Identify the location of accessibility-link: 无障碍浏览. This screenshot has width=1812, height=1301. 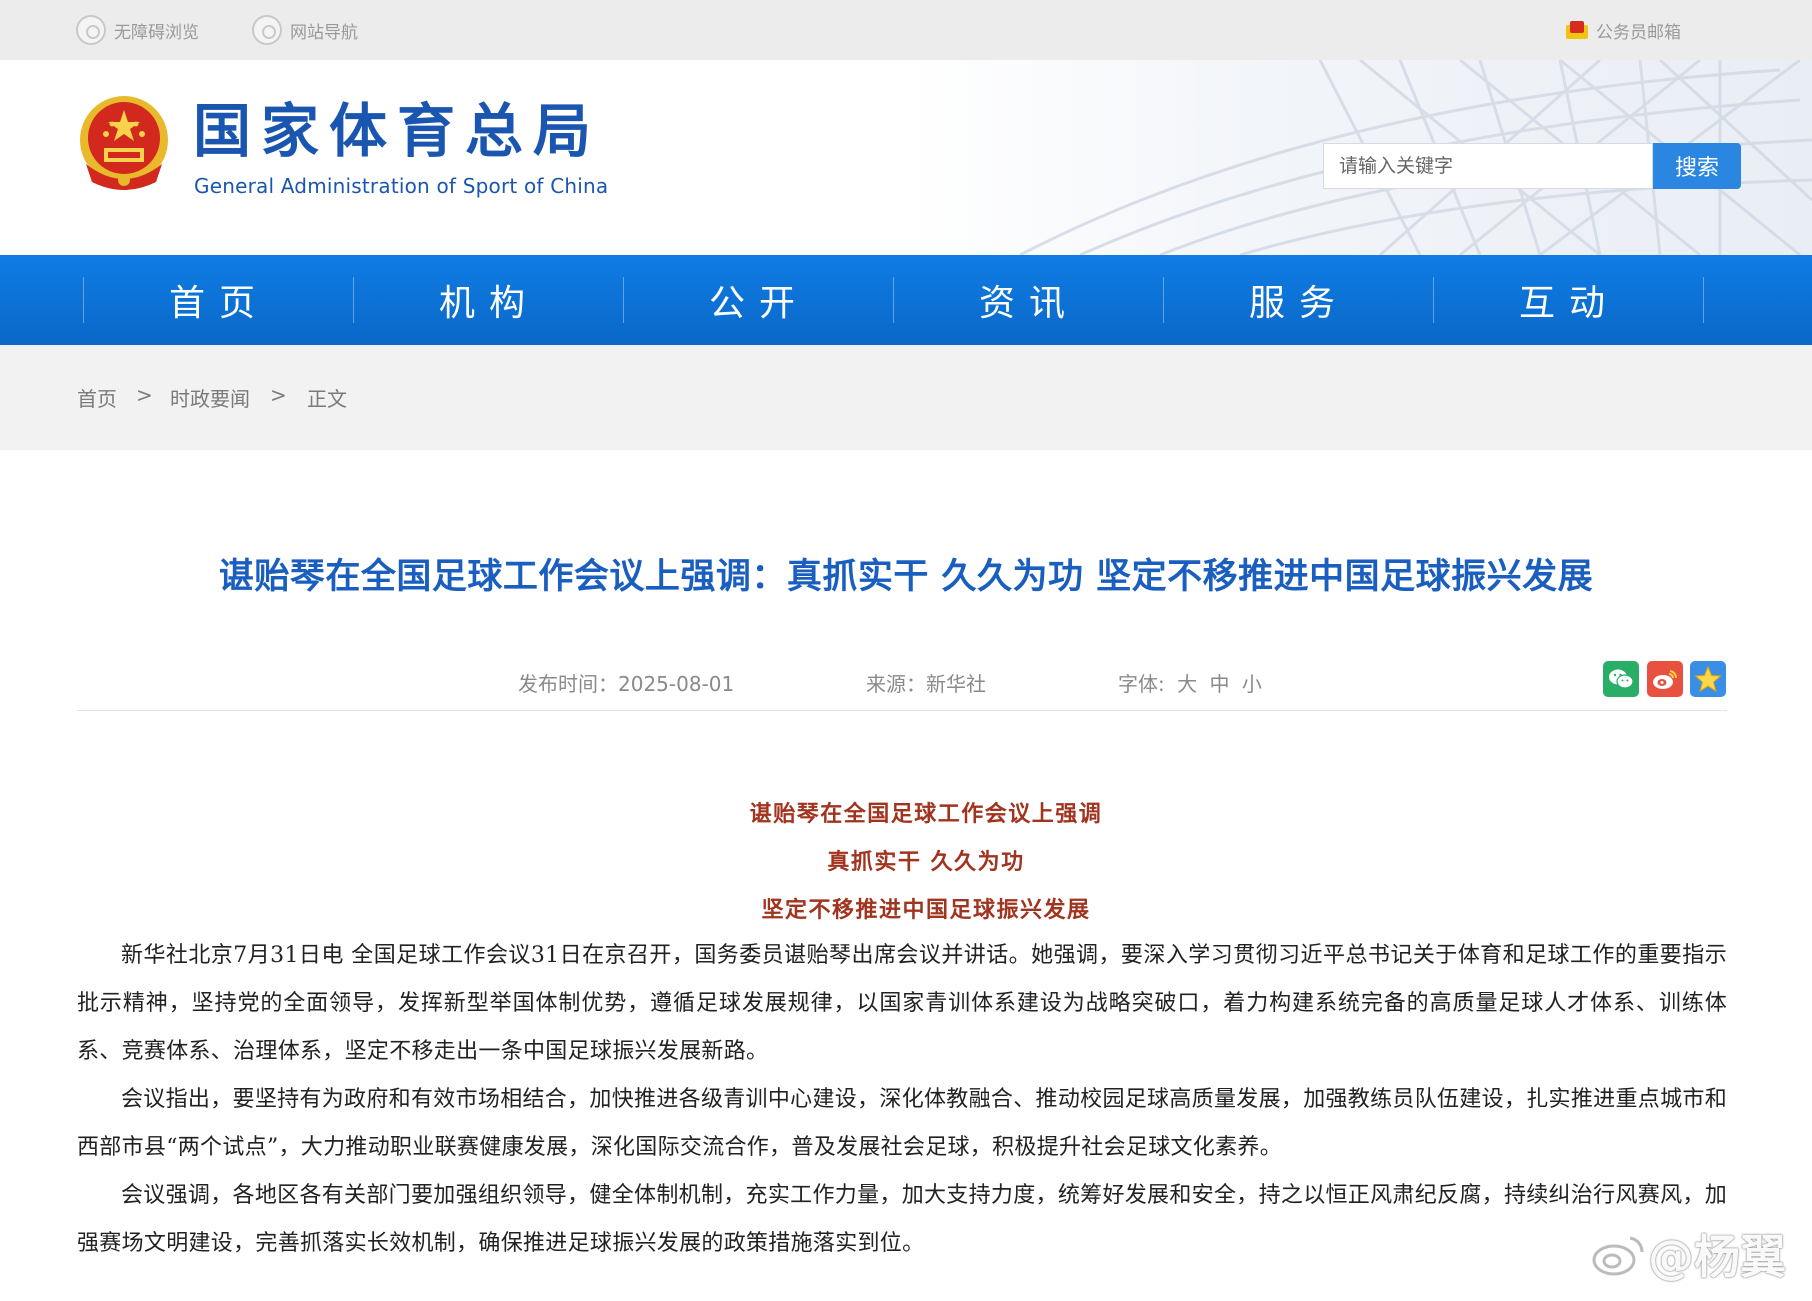
(137, 30).